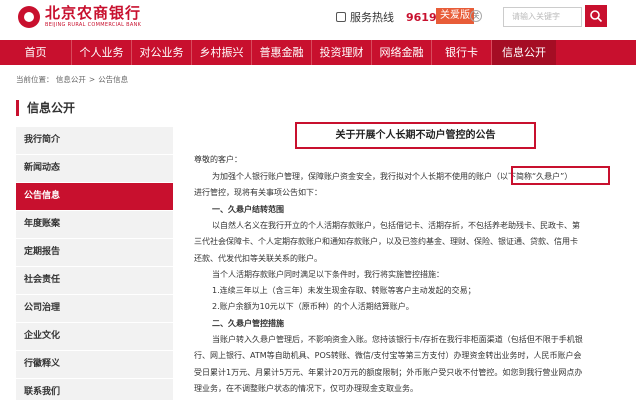 Image resolution: width=636 pixels, height=400 pixels. Describe the element at coordinates (455, 16) in the screenshot. I see `care-version-button: 关爱版` at that location.